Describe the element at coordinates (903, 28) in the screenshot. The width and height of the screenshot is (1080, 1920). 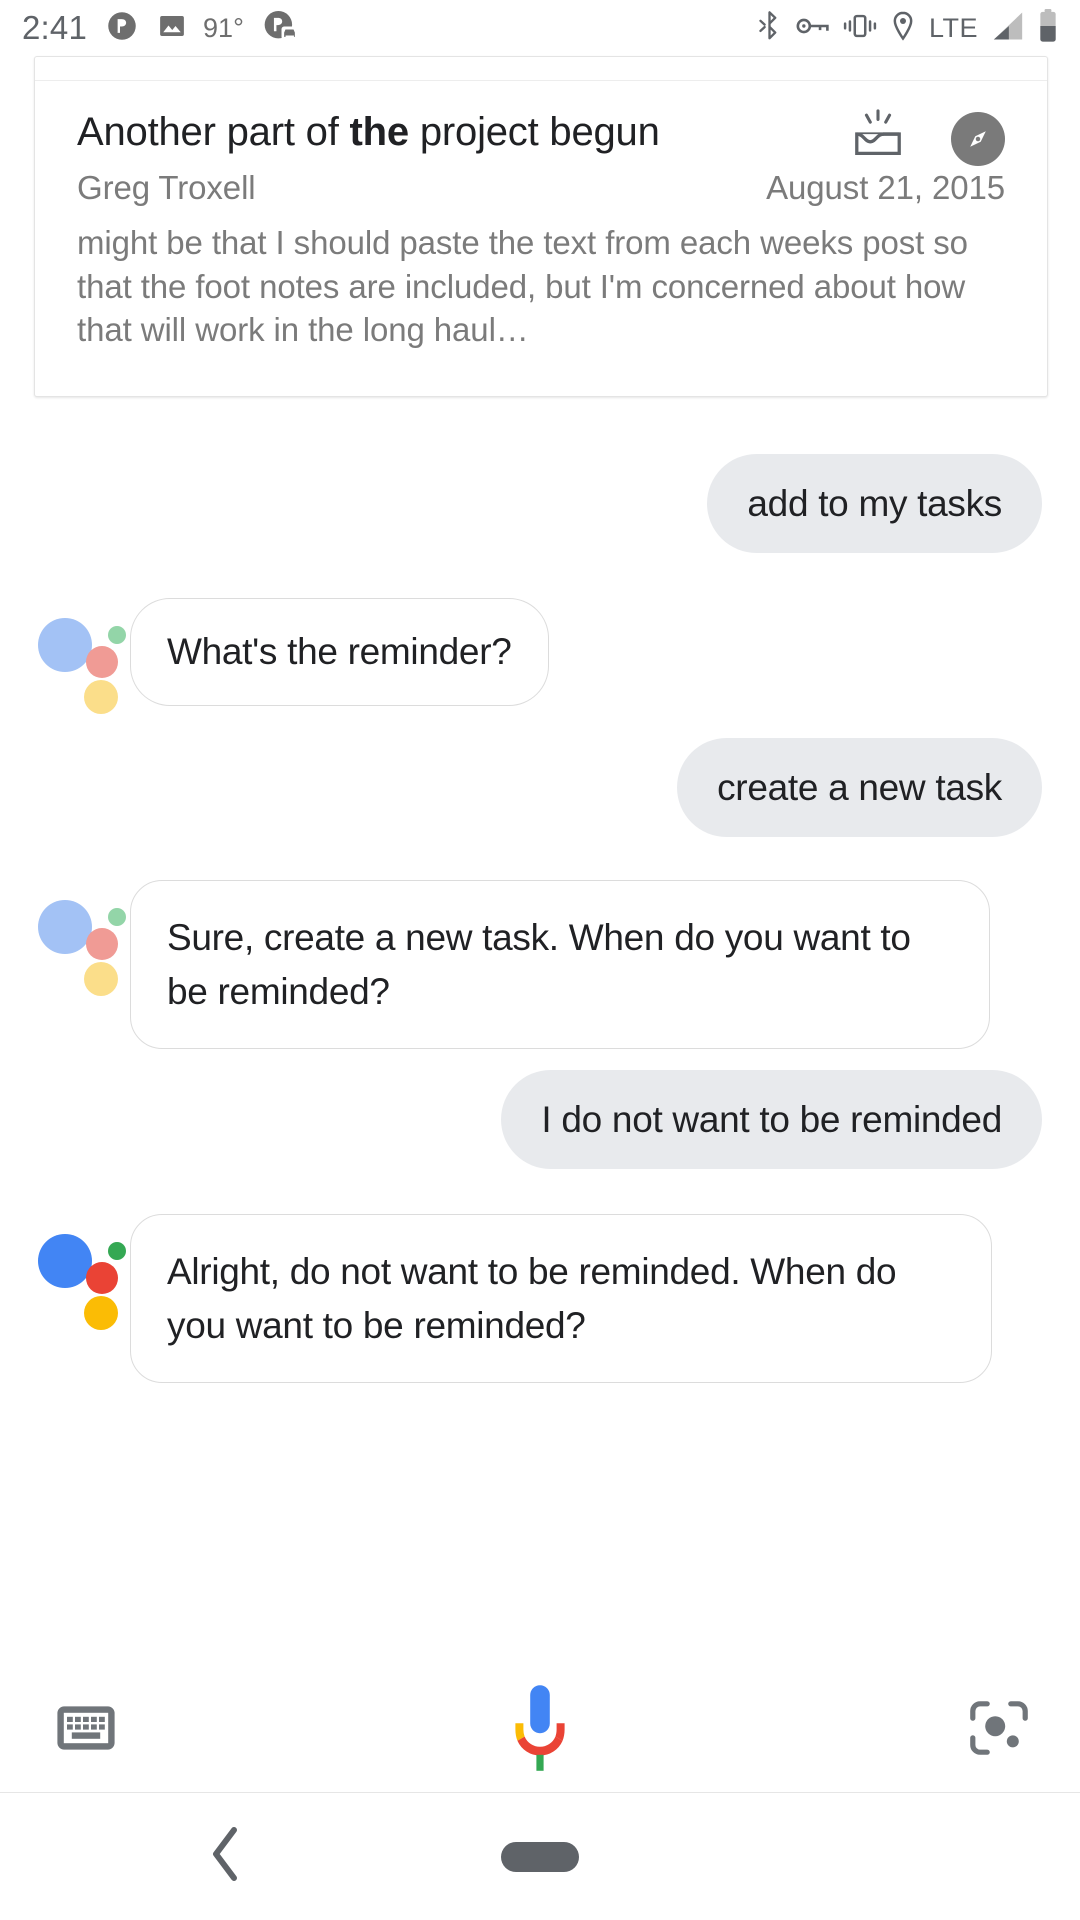
I see `location-pin-icon` at that location.